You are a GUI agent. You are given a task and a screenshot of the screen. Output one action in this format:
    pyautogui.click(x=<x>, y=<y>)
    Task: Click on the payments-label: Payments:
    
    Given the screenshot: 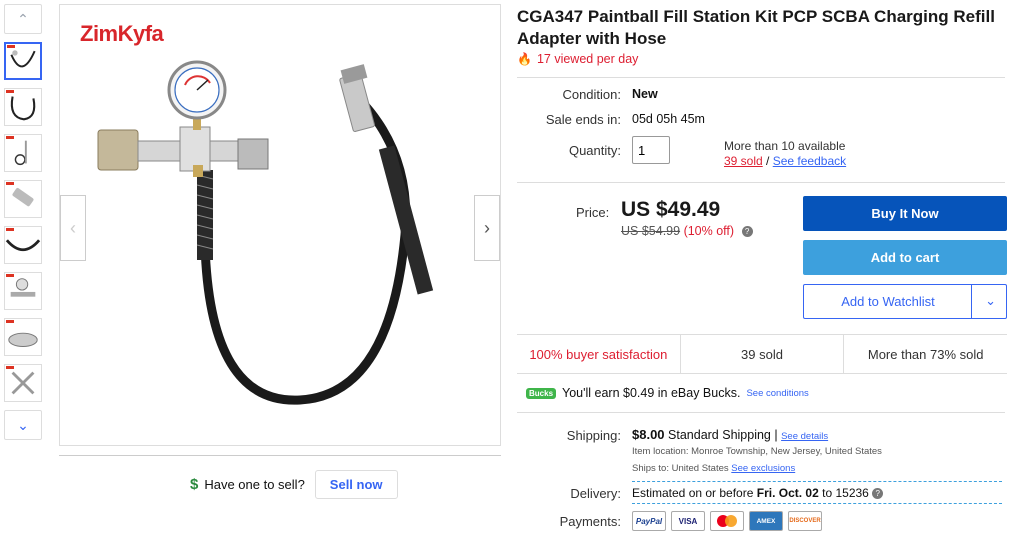 What is the action you would take?
    pyautogui.click(x=590, y=521)
    